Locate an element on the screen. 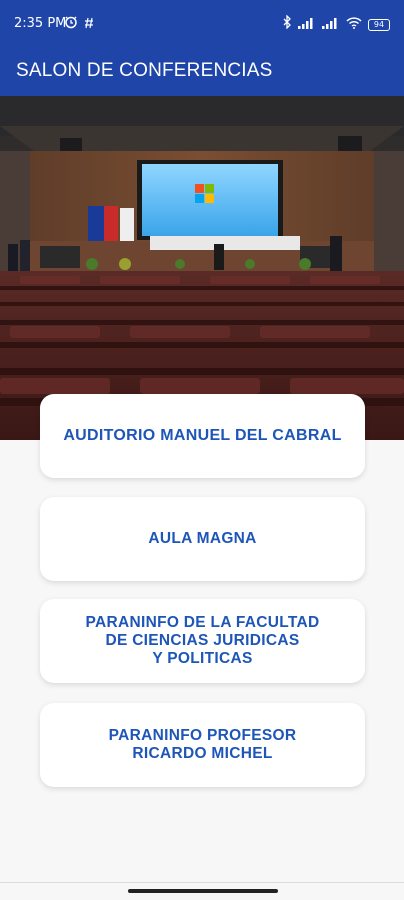  app-bar: SALON DE CONFERENCIAS is located at coordinates (202, 72).